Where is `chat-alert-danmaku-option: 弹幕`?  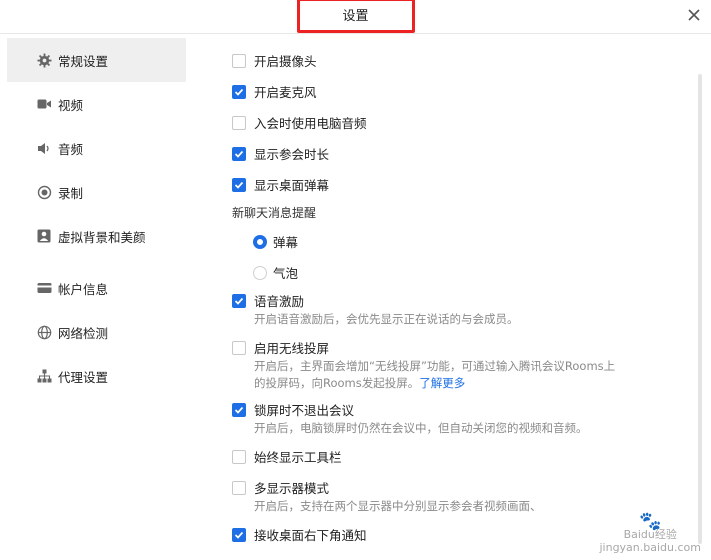
chat-alert-danmaku-option: 弹幕 is located at coordinates (275, 241).